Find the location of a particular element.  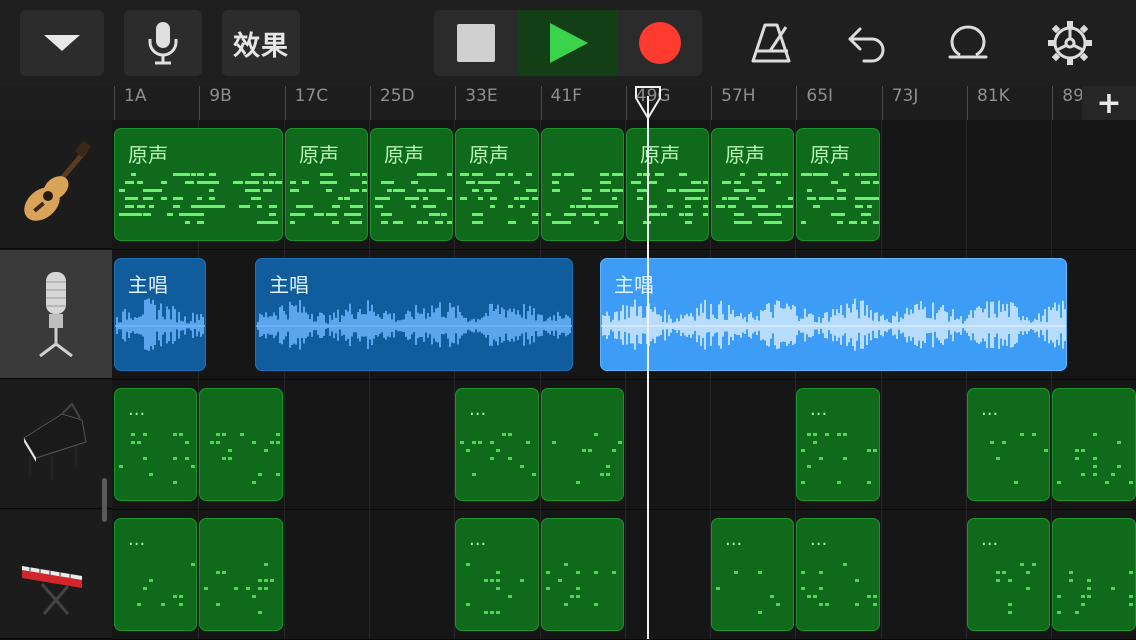

triangle-down-icon is located at coordinates (62, 43).